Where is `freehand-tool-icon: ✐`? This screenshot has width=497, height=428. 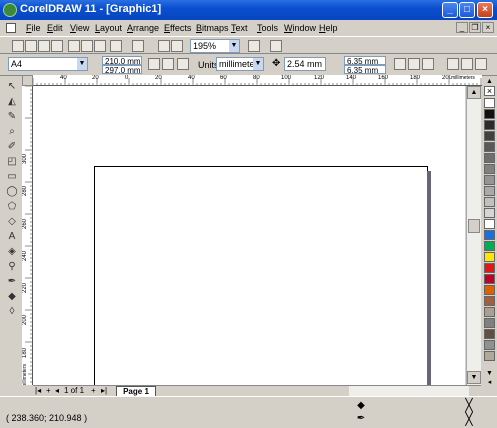 freehand-tool-icon: ✐ is located at coordinates (12, 146).